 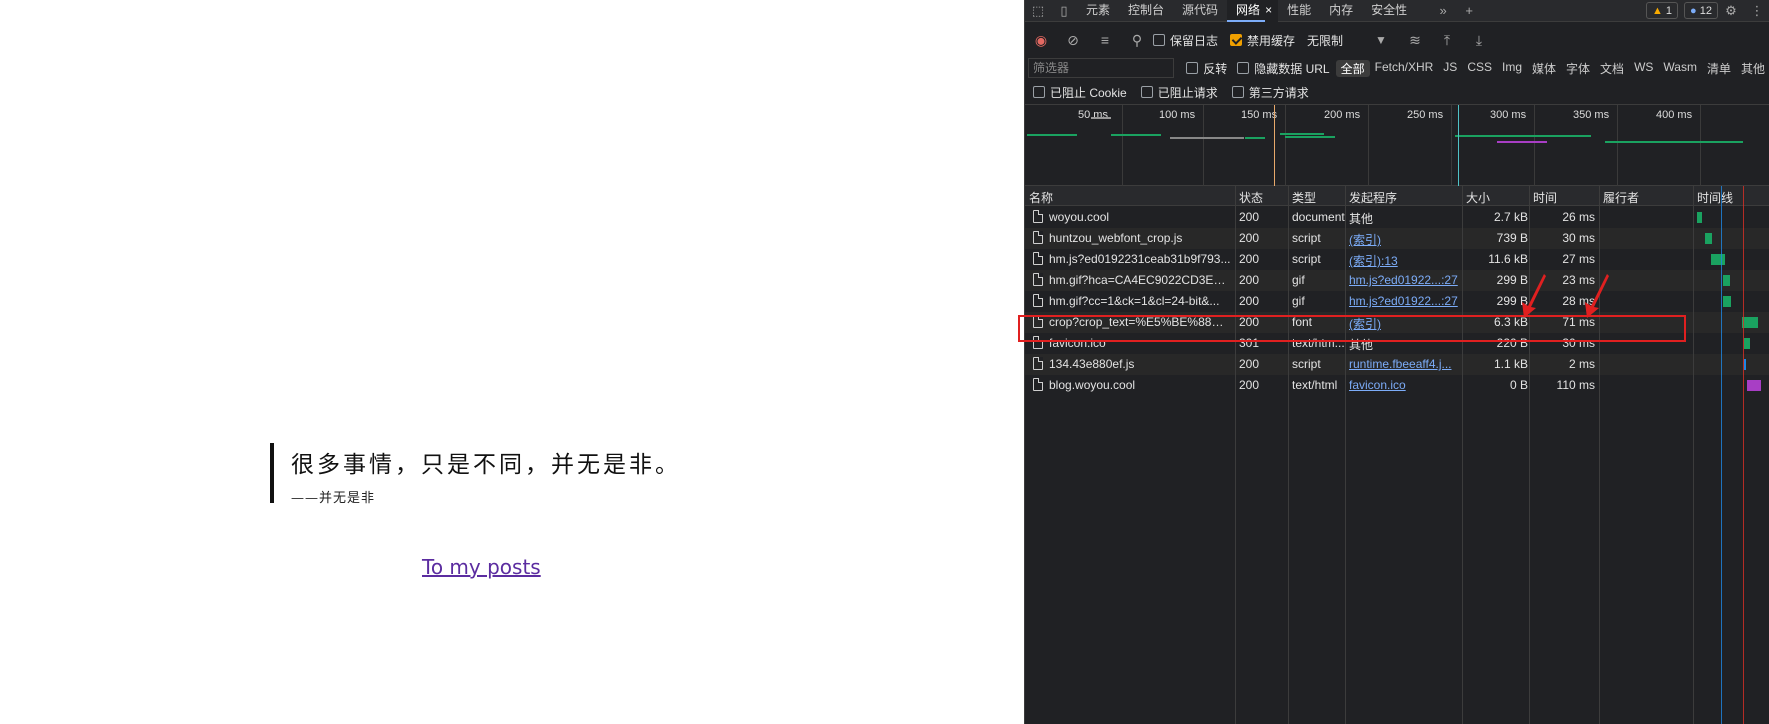 I want to click on type-filter-3: CSS, so click(x=1479, y=68).